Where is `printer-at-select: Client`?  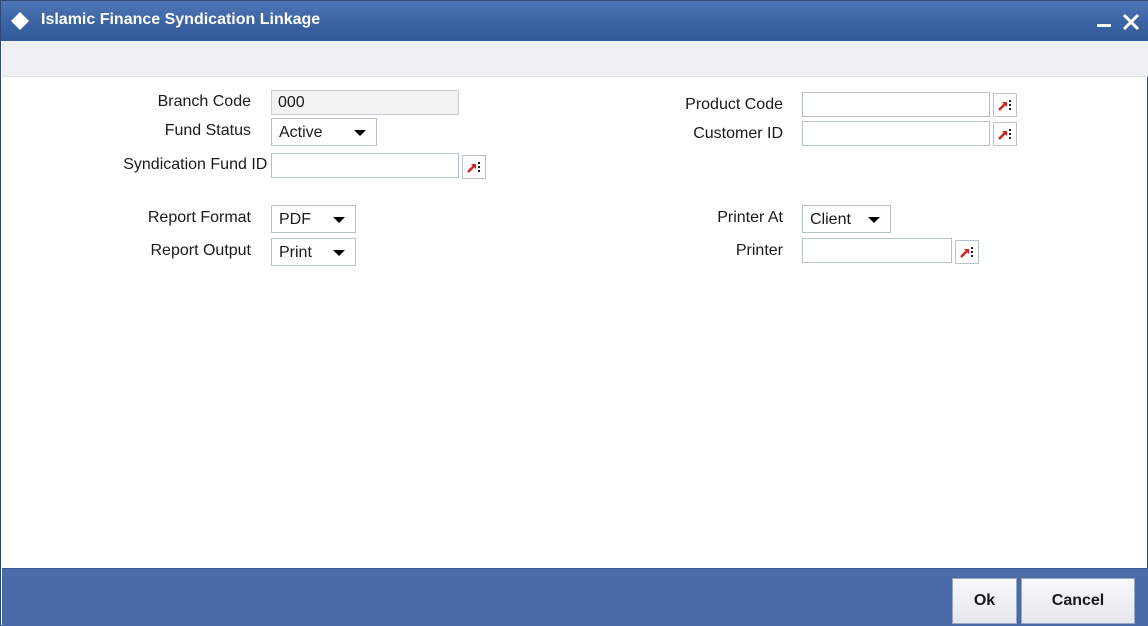
printer-at-select: Client is located at coordinates (846, 219).